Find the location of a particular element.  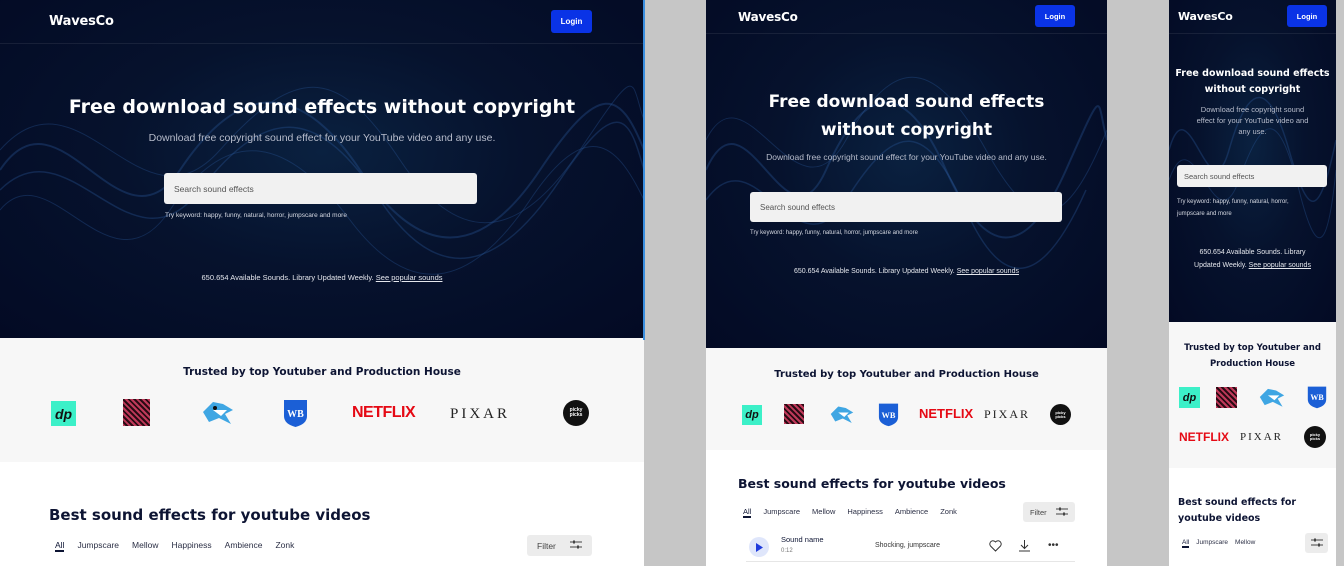

filter-button is located at coordinates (1316, 543).